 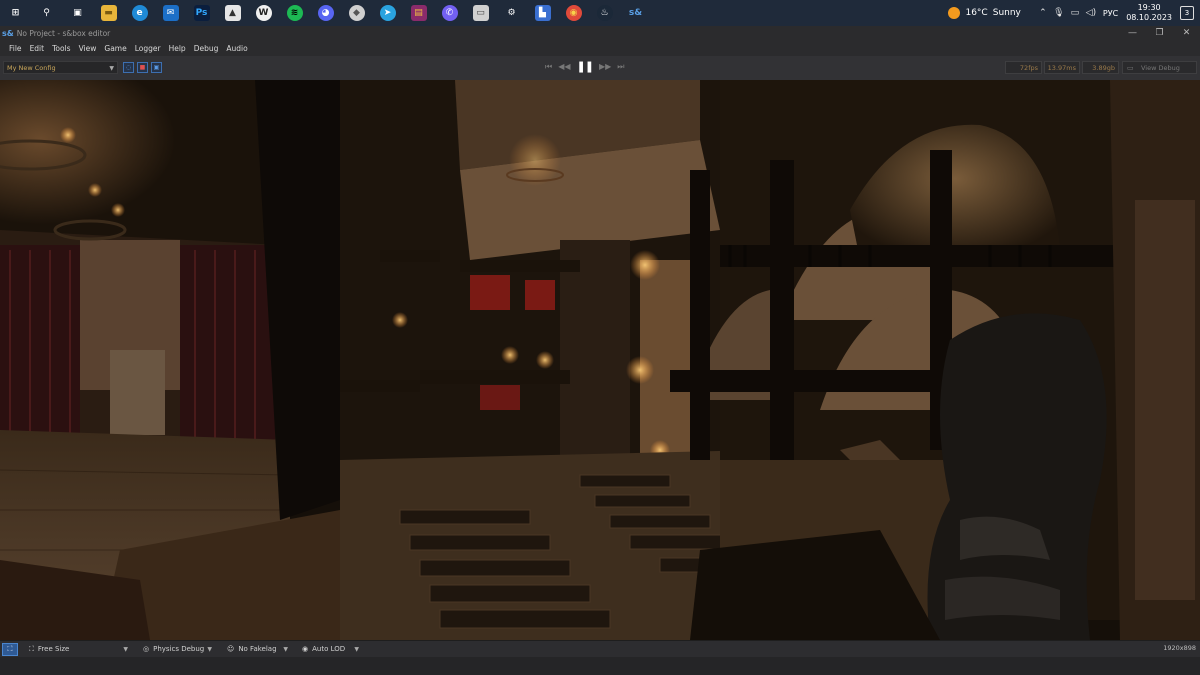 I want to click on frametime-readout: 13.97ms, so click(x=1062, y=67).